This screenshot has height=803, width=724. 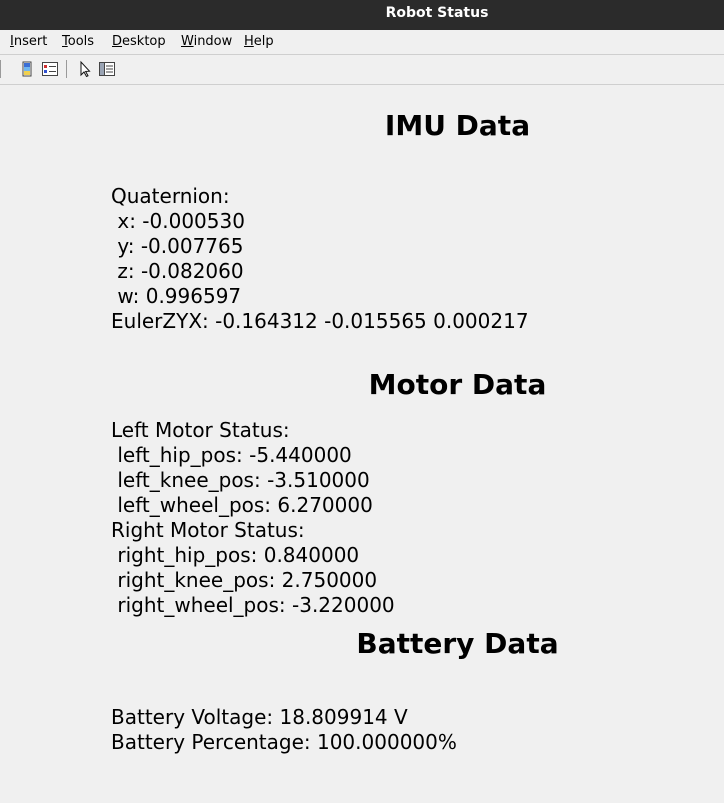 I want to click on menu-help-rest: elp, so click(x=263, y=41).